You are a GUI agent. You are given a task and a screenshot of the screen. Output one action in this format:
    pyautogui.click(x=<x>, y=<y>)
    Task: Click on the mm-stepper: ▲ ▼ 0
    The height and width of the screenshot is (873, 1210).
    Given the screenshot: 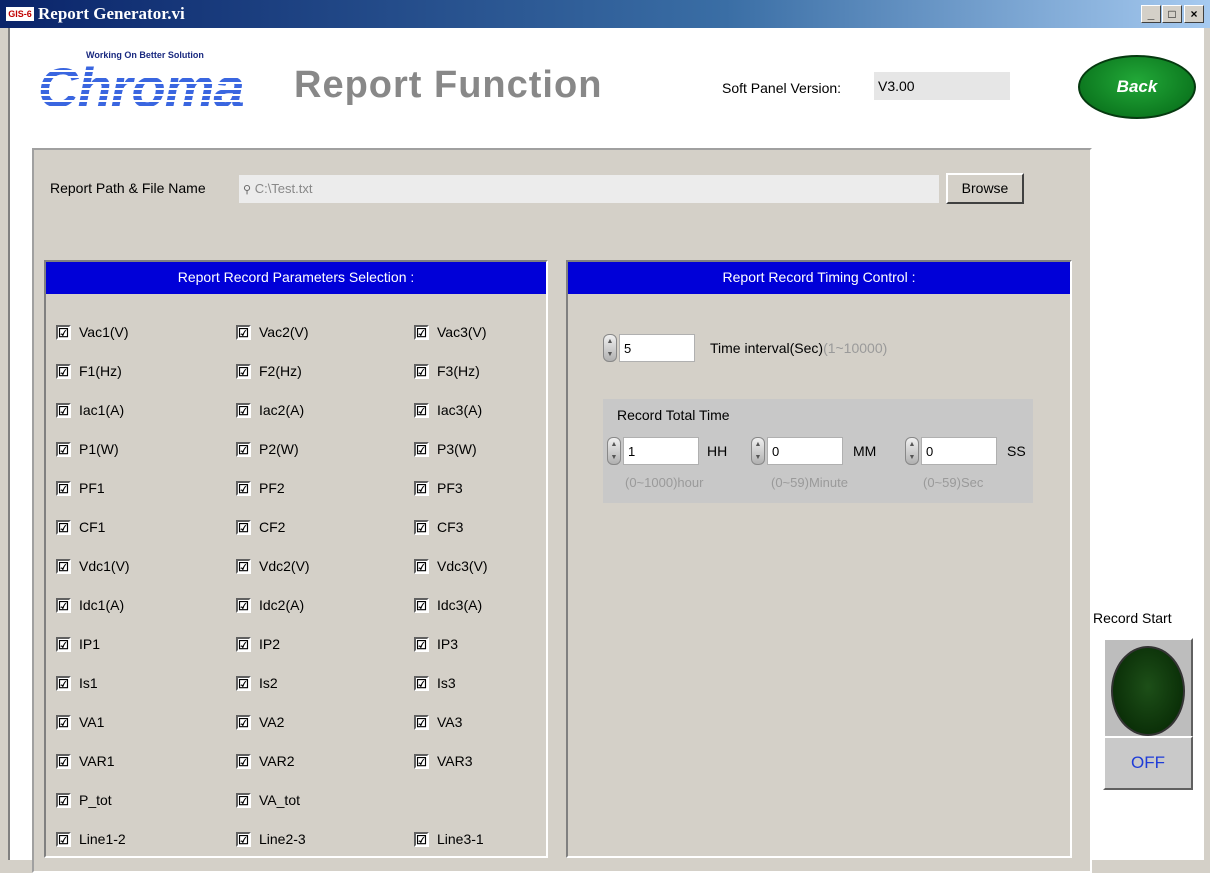 What is the action you would take?
    pyautogui.click(x=797, y=451)
    